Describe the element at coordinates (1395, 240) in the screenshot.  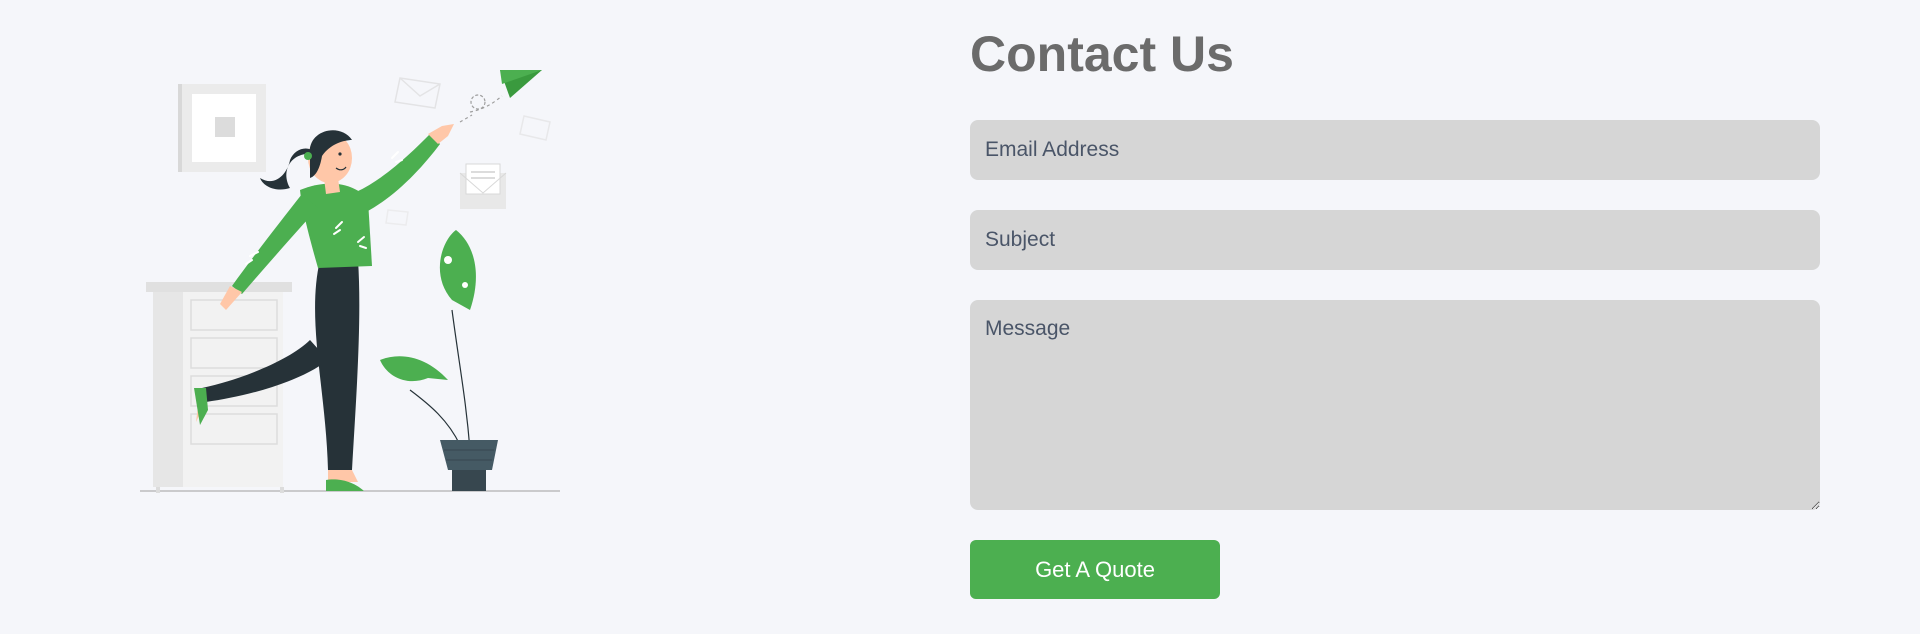
I see `subject-field` at that location.